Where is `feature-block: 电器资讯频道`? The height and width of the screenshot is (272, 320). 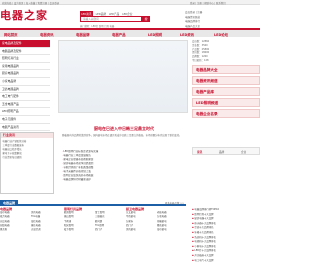
feature-block: 电器资讯频道 is located at coordinates (226, 80).